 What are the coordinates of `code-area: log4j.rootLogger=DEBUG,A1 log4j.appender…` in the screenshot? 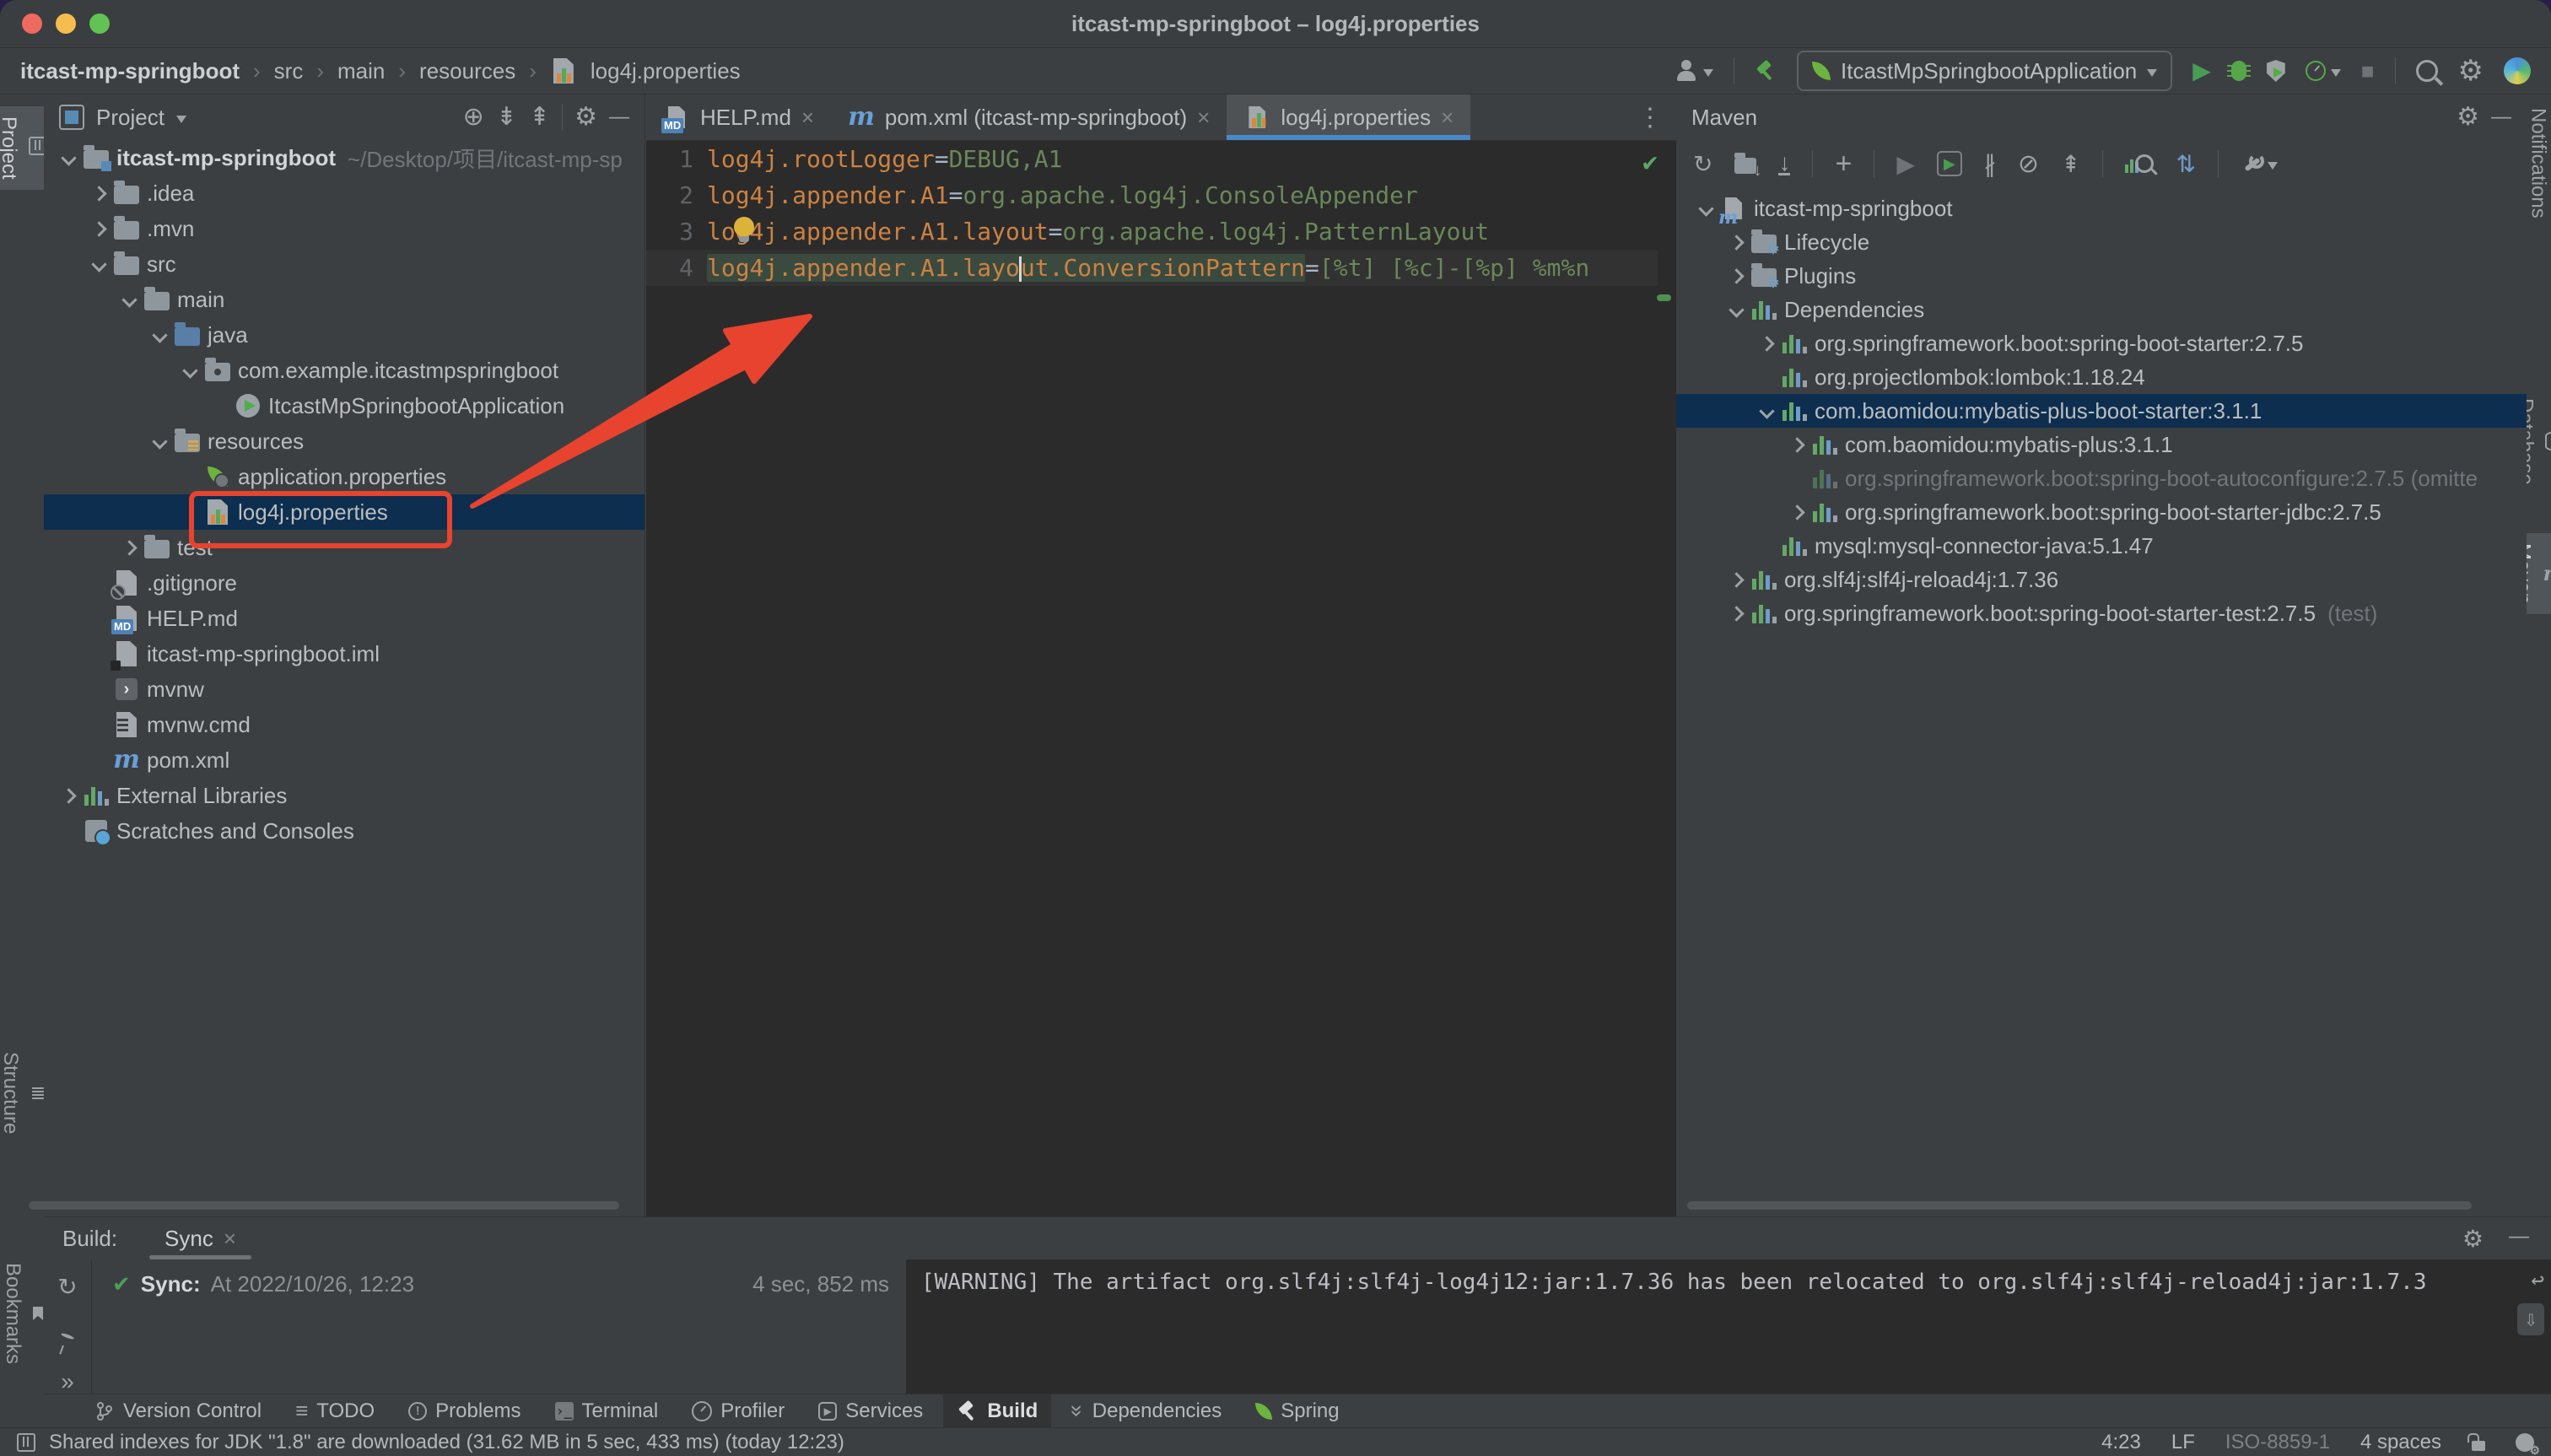 It's located at (1174, 214).